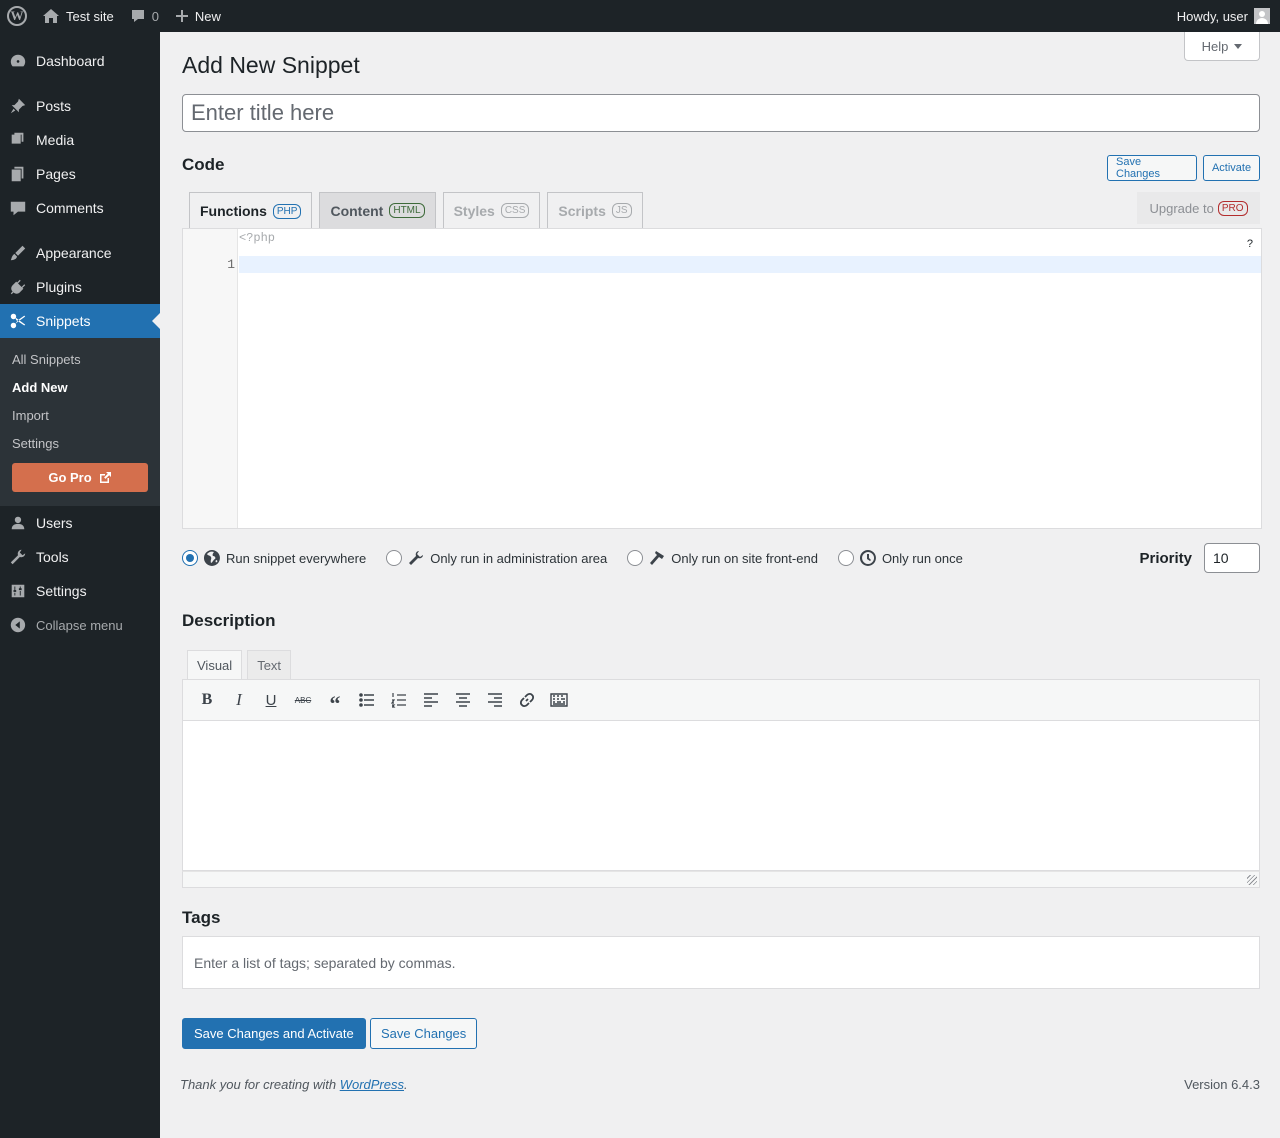 This screenshot has height=1138, width=1280. Describe the element at coordinates (90, 16) in the screenshot. I see `site-name-label: Test site` at that location.